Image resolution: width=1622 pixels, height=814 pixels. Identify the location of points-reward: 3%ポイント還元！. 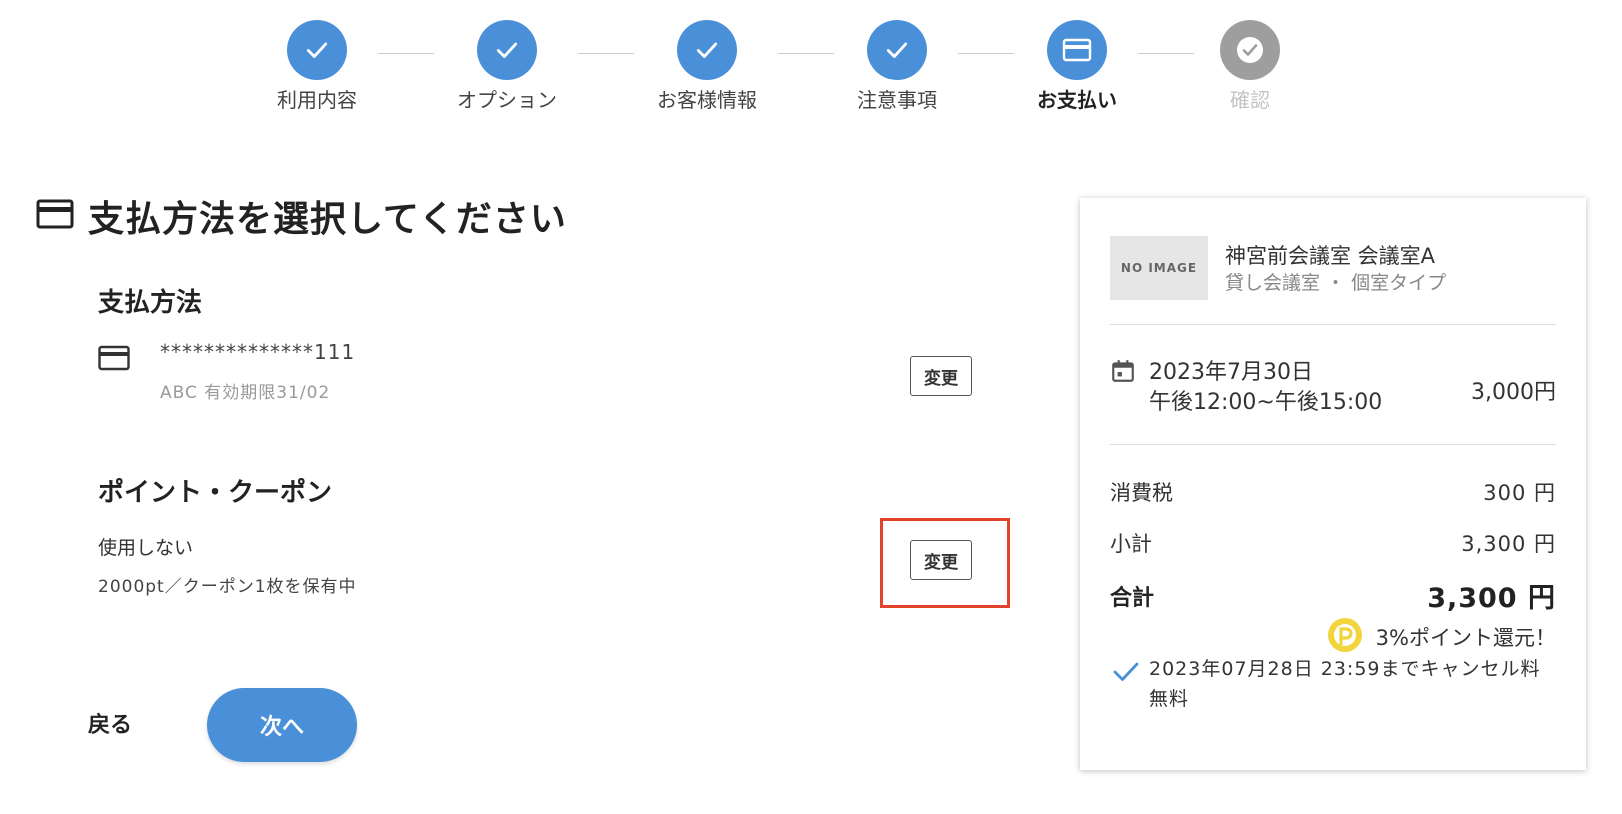
(1441, 637).